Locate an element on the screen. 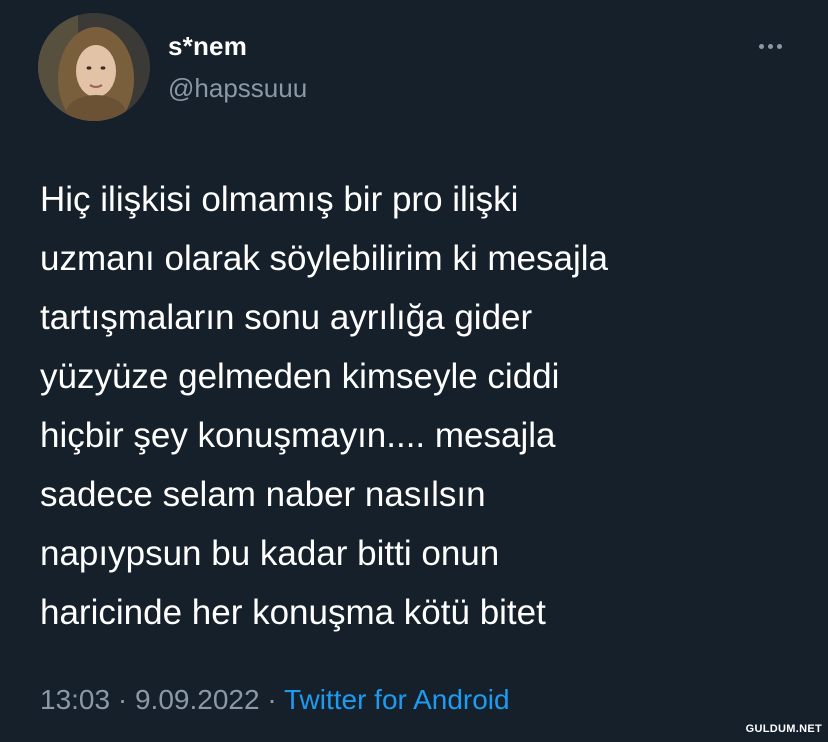 The image size is (828, 742). watermark: GULDUM.NET is located at coordinates (783, 729).